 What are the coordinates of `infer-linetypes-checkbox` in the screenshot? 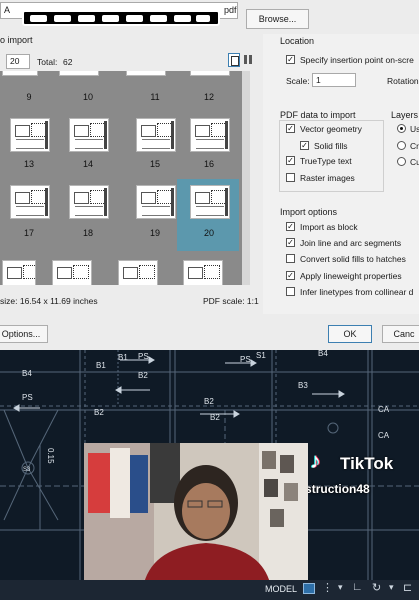 It's located at (290, 291).